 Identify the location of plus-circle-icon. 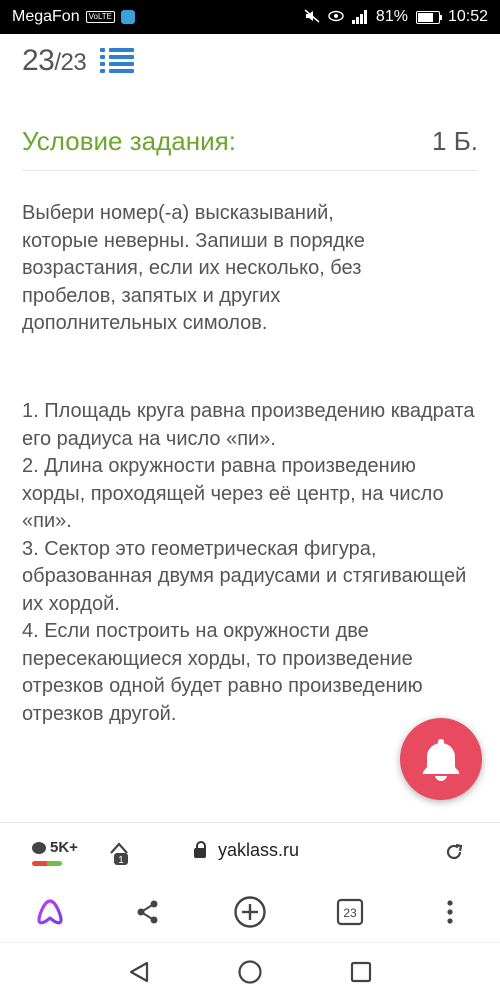
(250, 912).